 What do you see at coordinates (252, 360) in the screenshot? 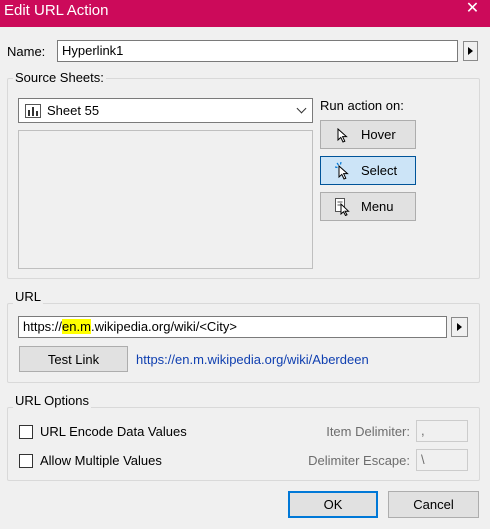
I see `preview-link: https://en.m.wikipedia.org/wiki/Aberdeen` at bounding box center [252, 360].